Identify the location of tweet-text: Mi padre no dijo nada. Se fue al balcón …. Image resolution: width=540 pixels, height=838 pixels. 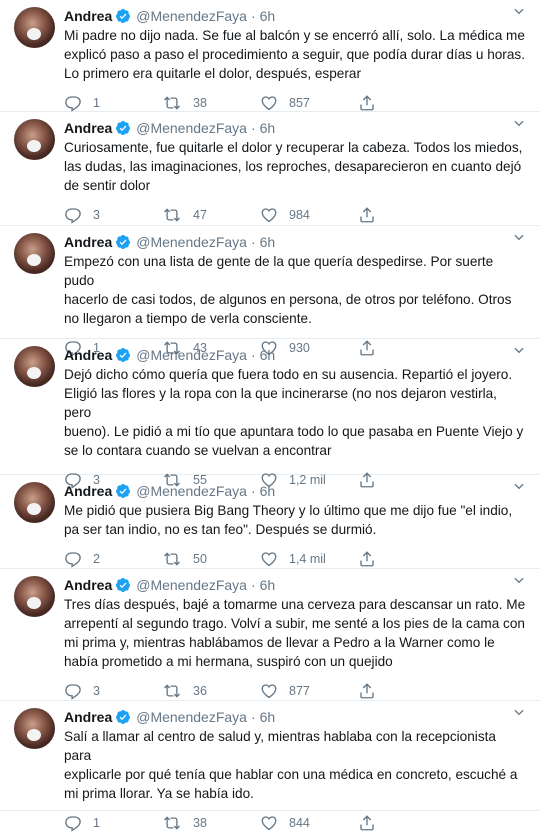
(294, 54).